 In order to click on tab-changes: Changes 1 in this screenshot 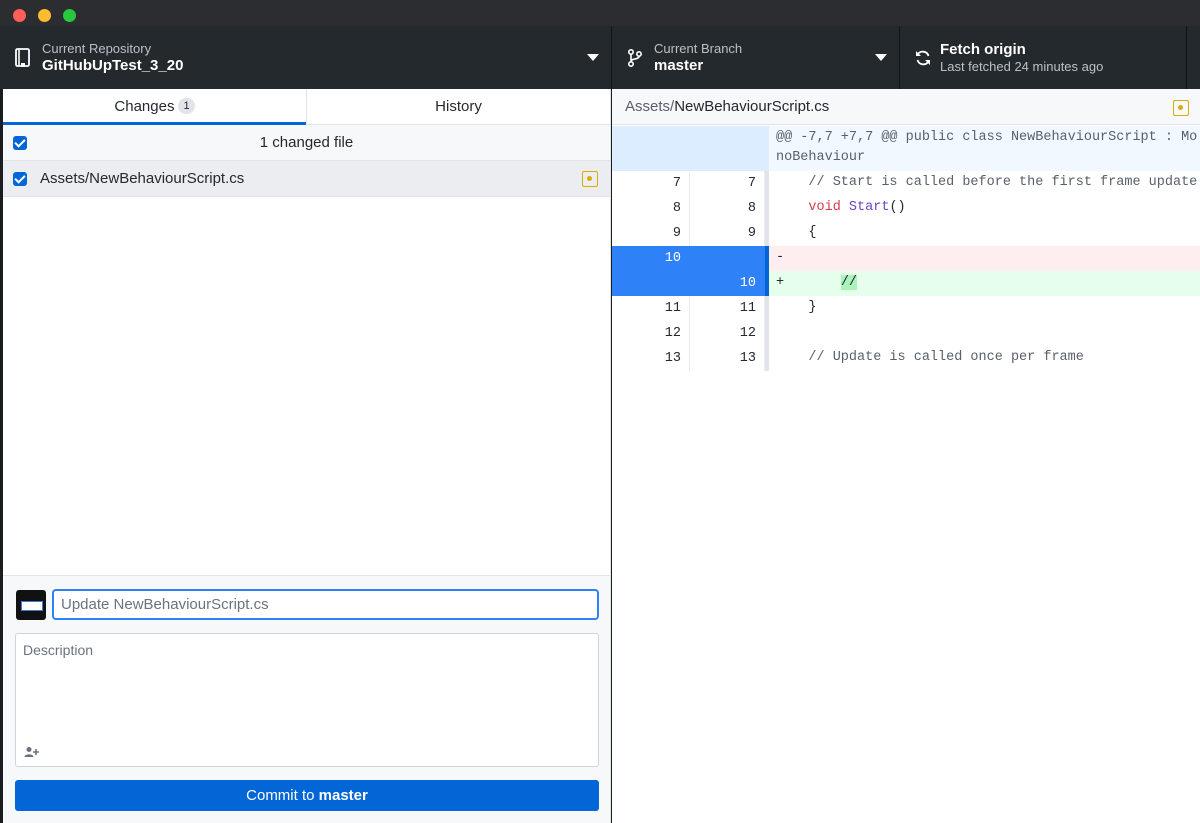, I will do `click(154, 107)`.